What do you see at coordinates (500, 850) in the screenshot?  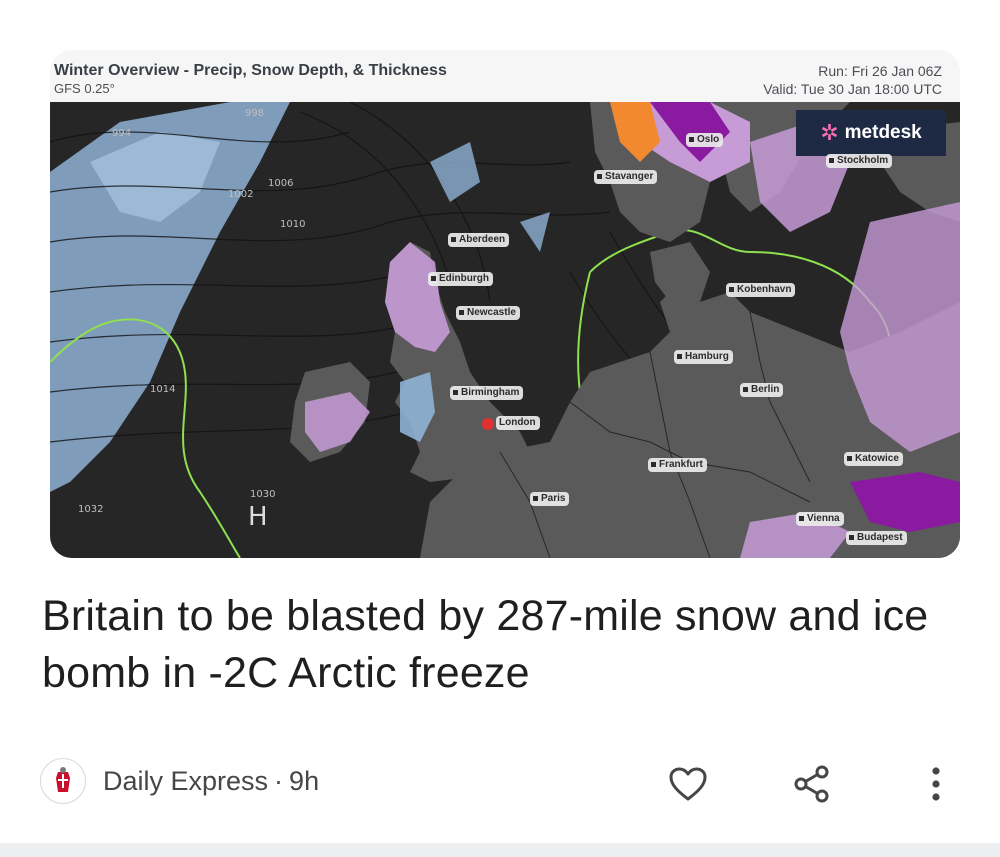 I see `card-divider` at bounding box center [500, 850].